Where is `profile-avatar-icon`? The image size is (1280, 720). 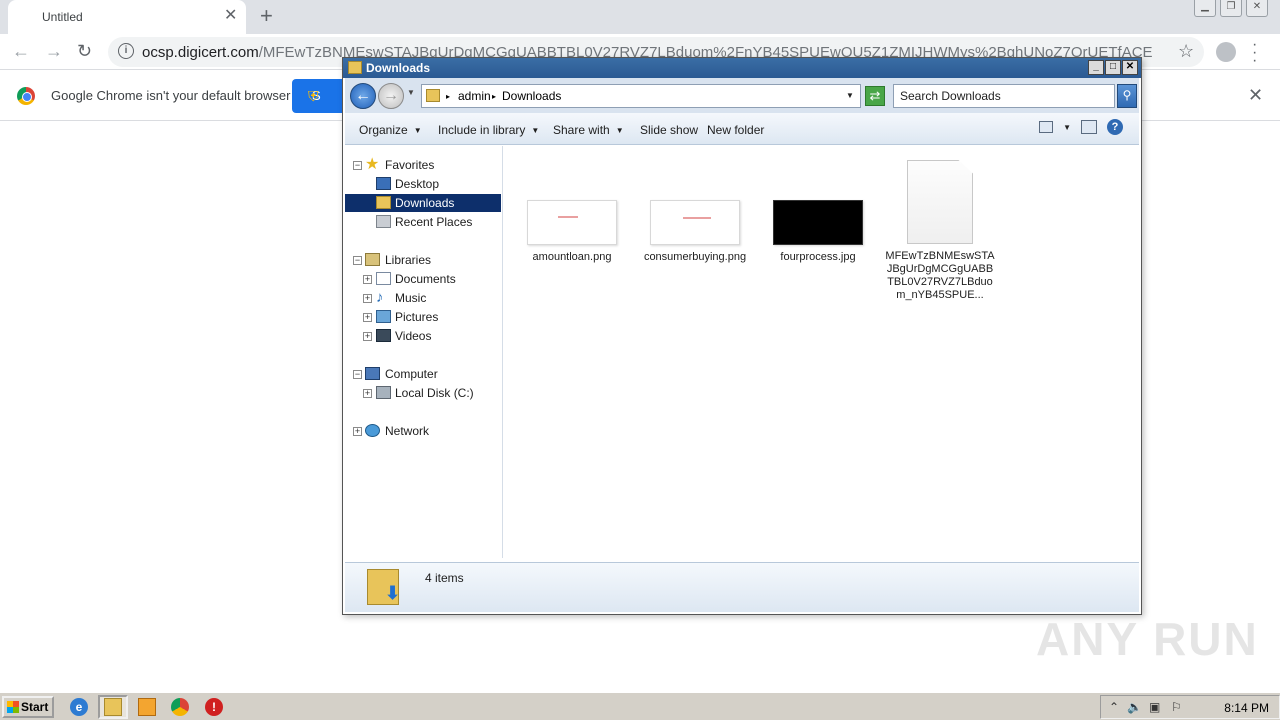 profile-avatar-icon is located at coordinates (1226, 52).